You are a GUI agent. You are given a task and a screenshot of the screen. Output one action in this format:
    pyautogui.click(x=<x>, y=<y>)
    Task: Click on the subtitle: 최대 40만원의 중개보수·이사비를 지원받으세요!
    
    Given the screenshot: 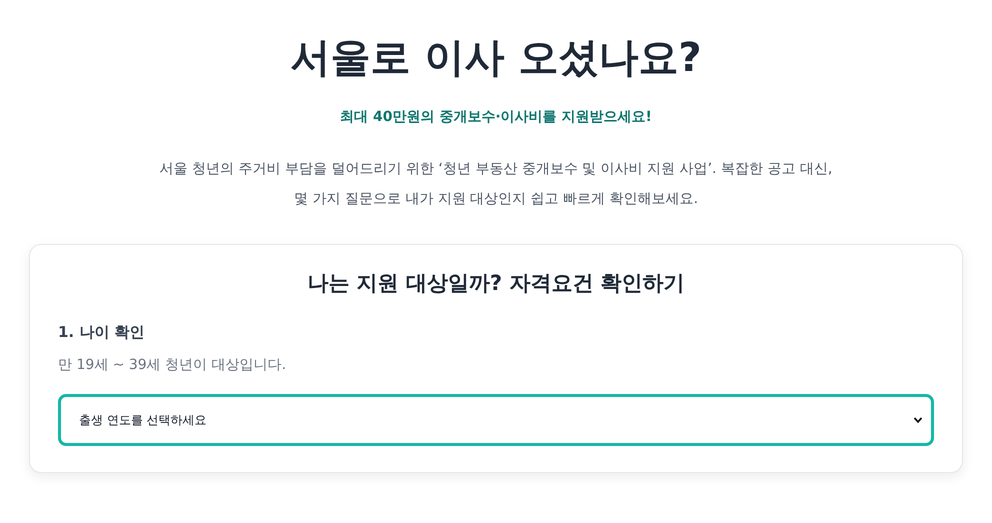 What is the action you would take?
    pyautogui.click(x=496, y=117)
    